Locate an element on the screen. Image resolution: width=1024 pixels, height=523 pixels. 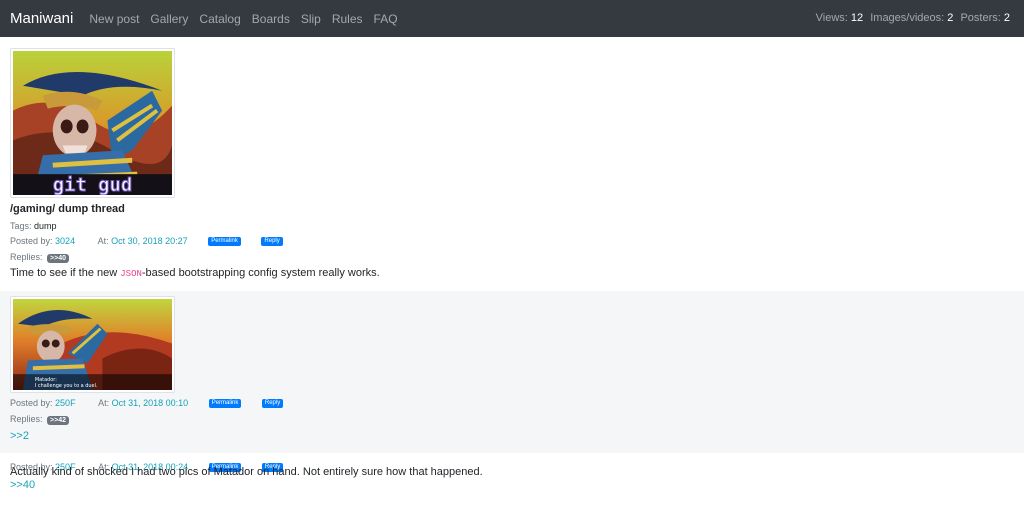
nav-faq: FAQ is located at coordinates (386, 19).